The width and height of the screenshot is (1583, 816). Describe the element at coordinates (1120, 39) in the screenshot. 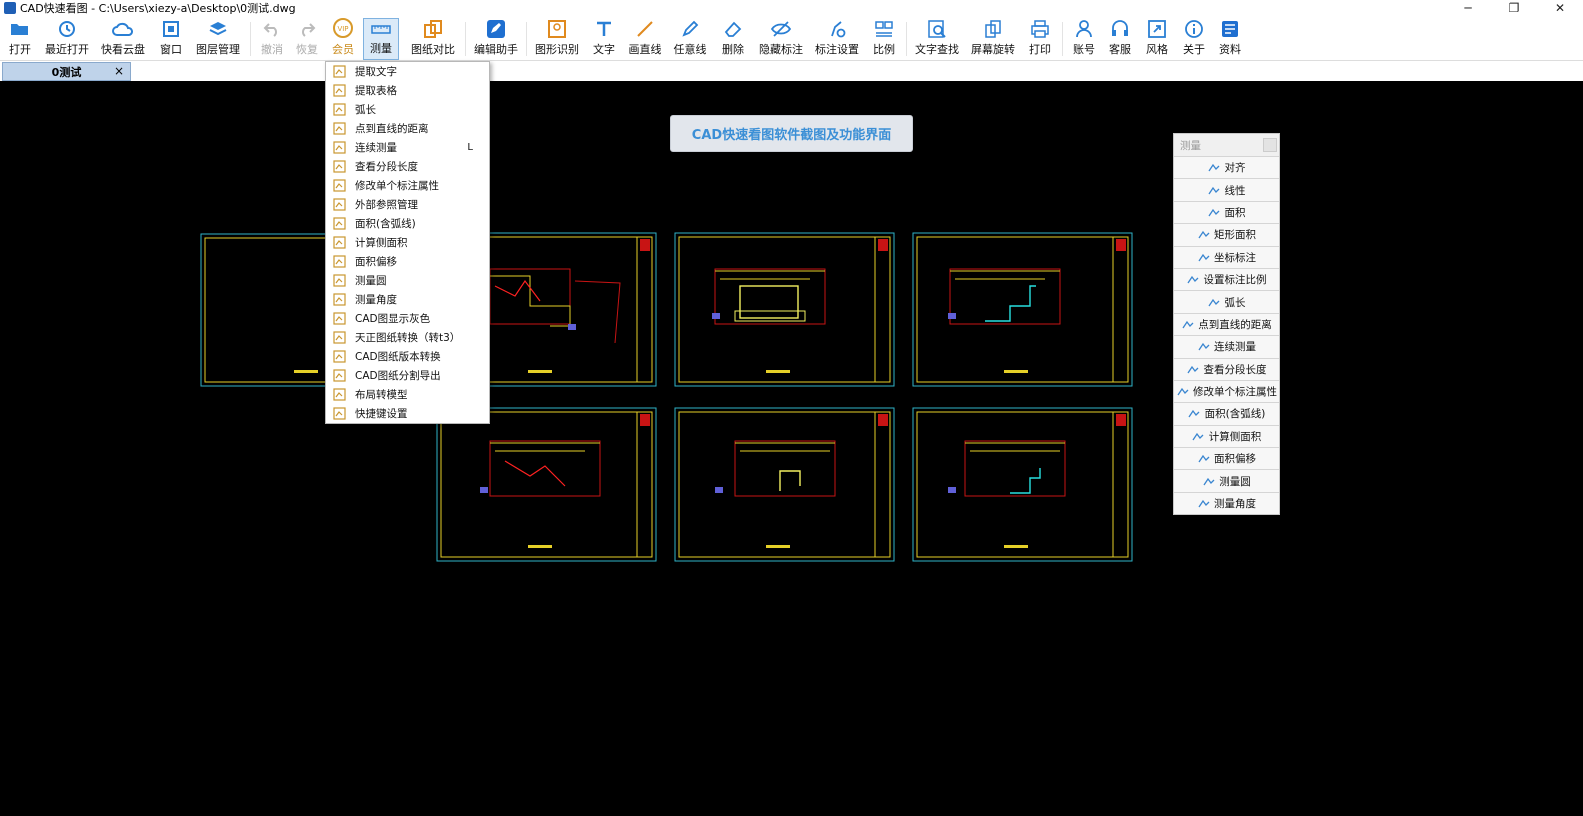

I see `service-button: 客服` at that location.